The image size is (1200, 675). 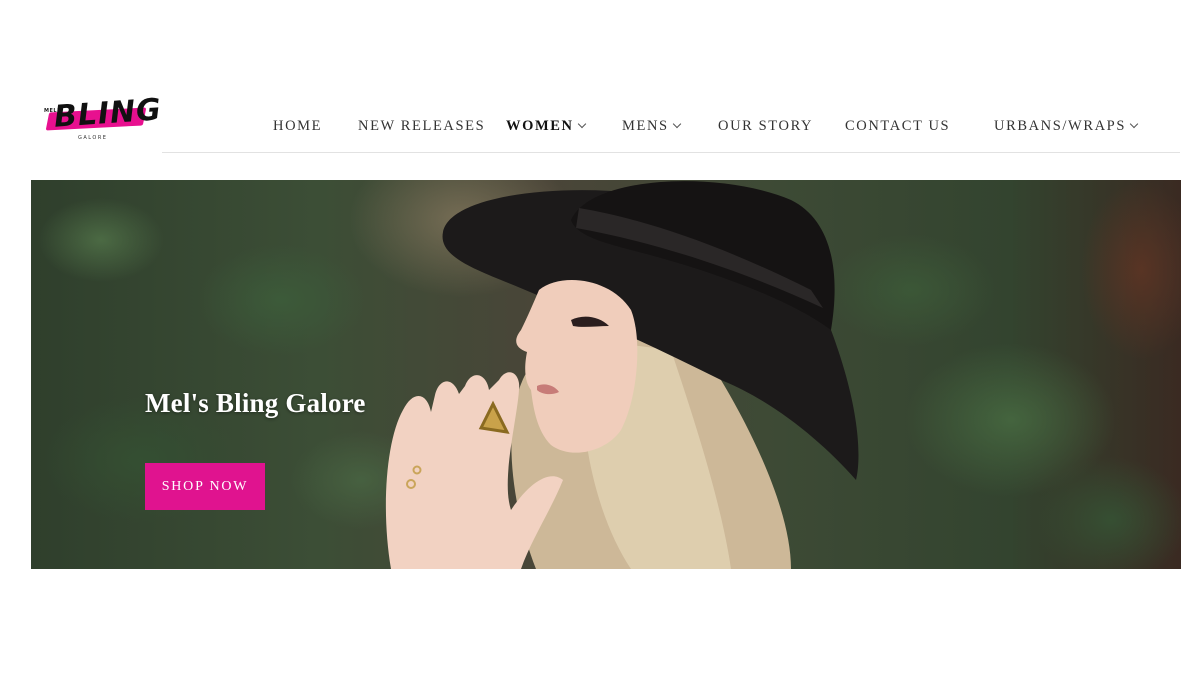 I want to click on nav-item-label: OUR STORY, so click(x=766, y=126).